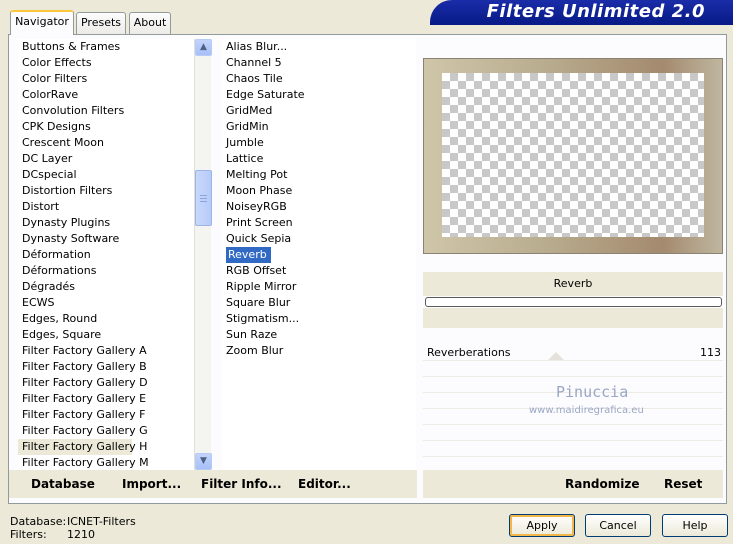 Image resolution: width=733 pixels, height=544 pixels. Describe the element at coordinates (573, 318) in the screenshot. I see `params-header-strip` at that location.